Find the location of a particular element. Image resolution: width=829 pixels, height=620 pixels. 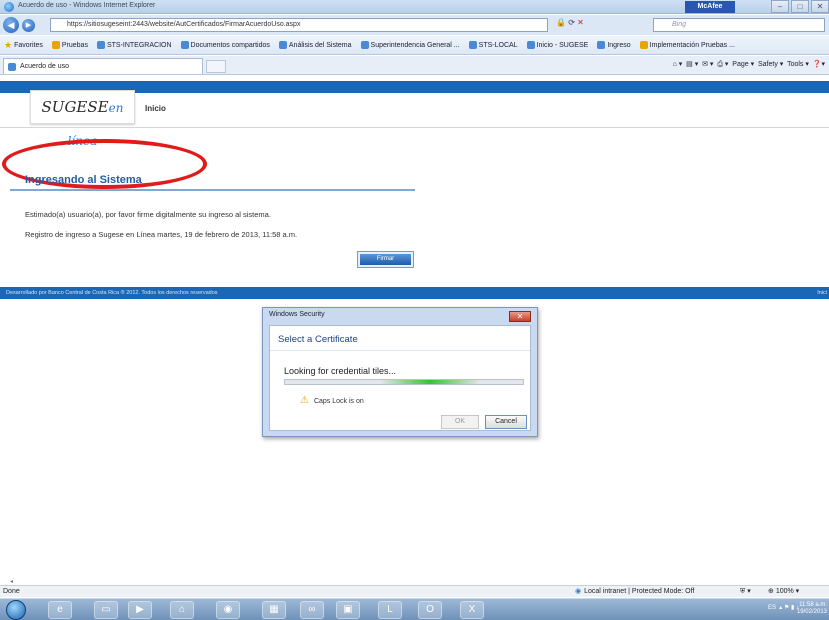

mcafee-badge: McAfee is located at coordinates (710, 7).